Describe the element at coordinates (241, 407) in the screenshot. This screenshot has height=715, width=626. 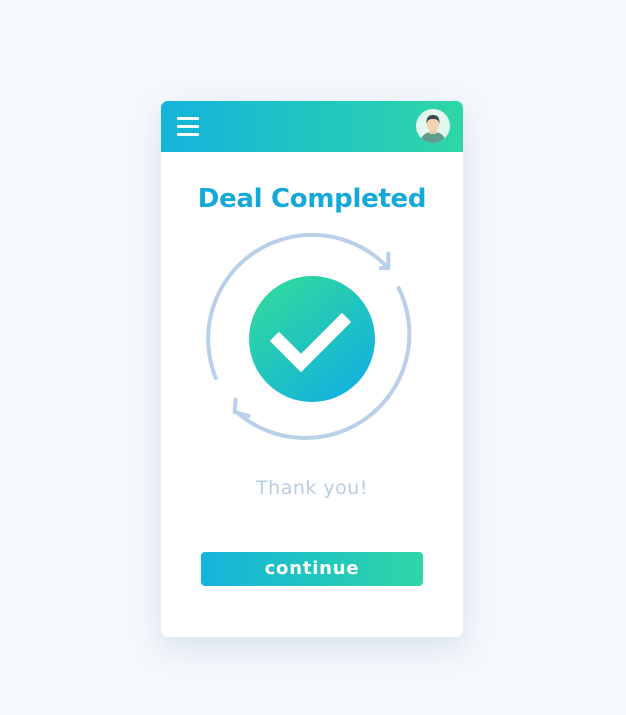
I see `bottom-arrowhead` at that location.